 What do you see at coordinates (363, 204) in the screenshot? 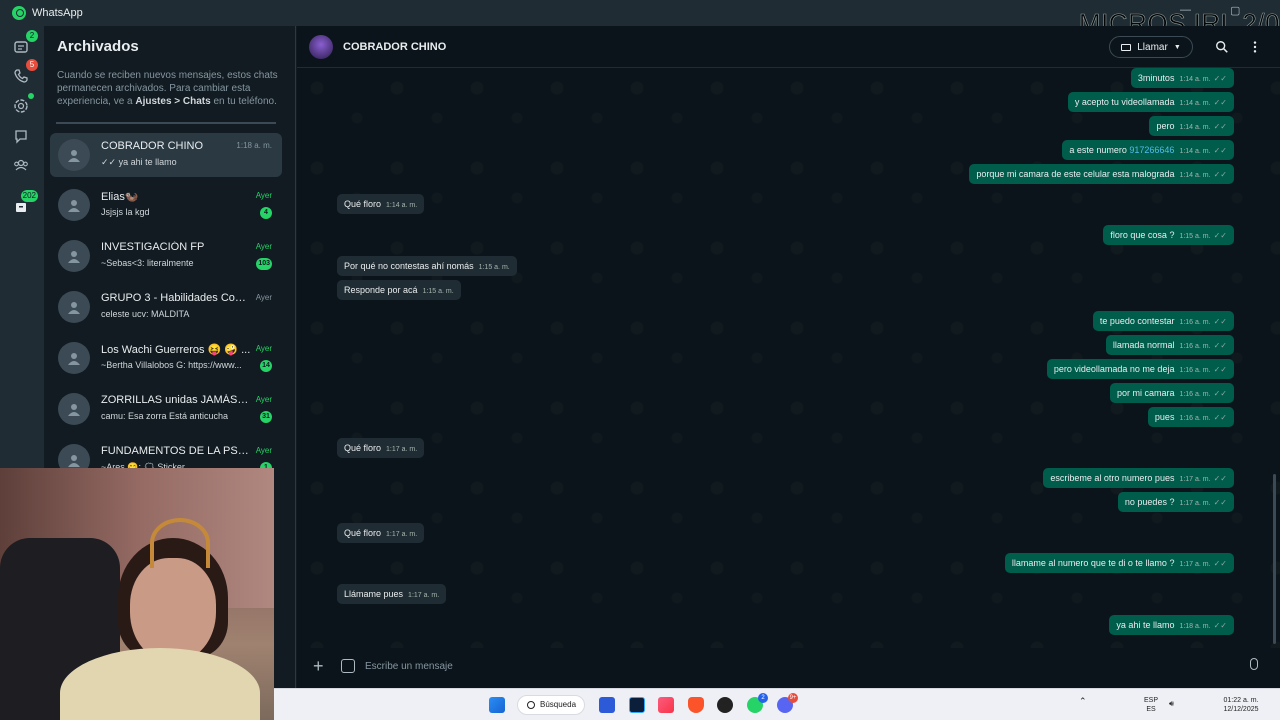
I see `message-text: Qué floro` at bounding box center [363, 204].